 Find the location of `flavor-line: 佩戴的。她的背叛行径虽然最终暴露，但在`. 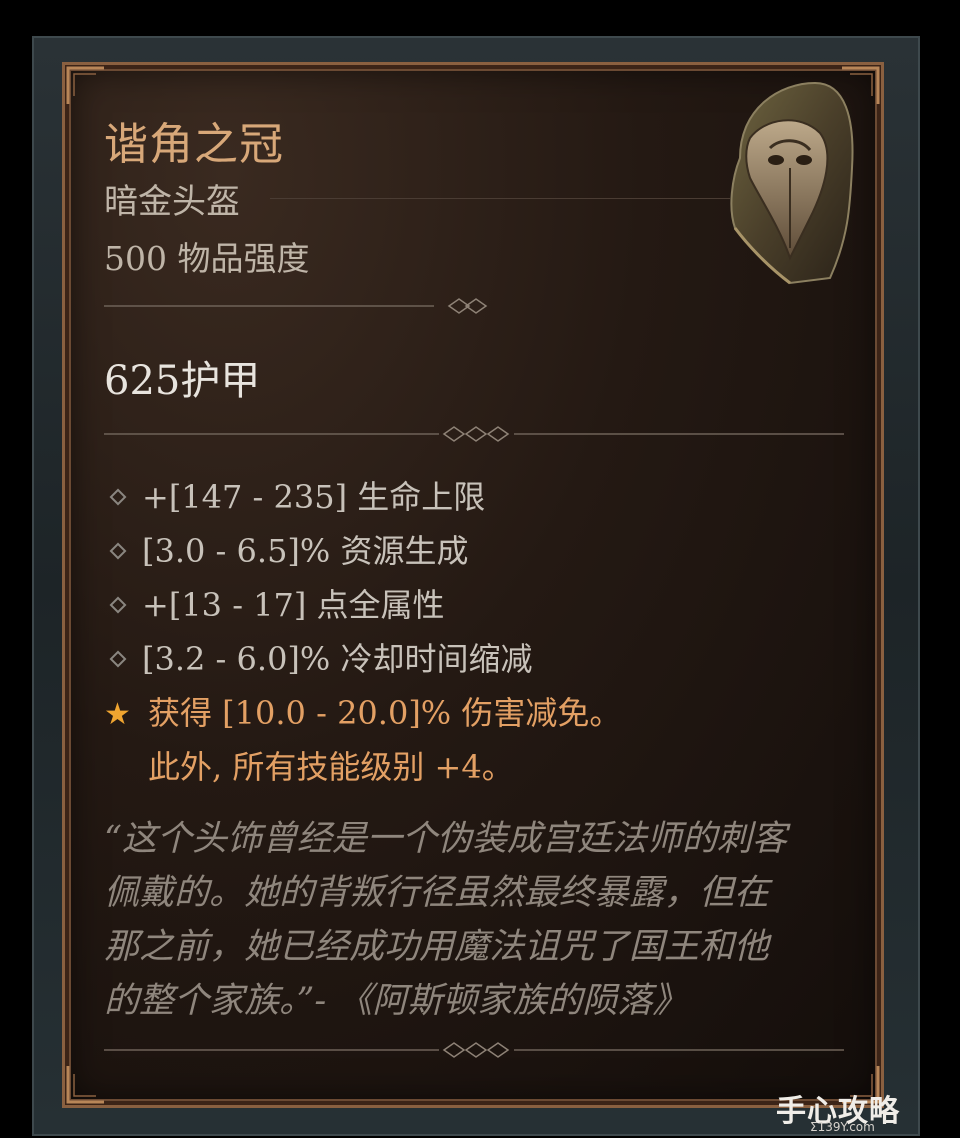

flavor-line: 佩戴的。她的背叛行径虽然最终暴露，但在 is located at coordinates (437, 893).